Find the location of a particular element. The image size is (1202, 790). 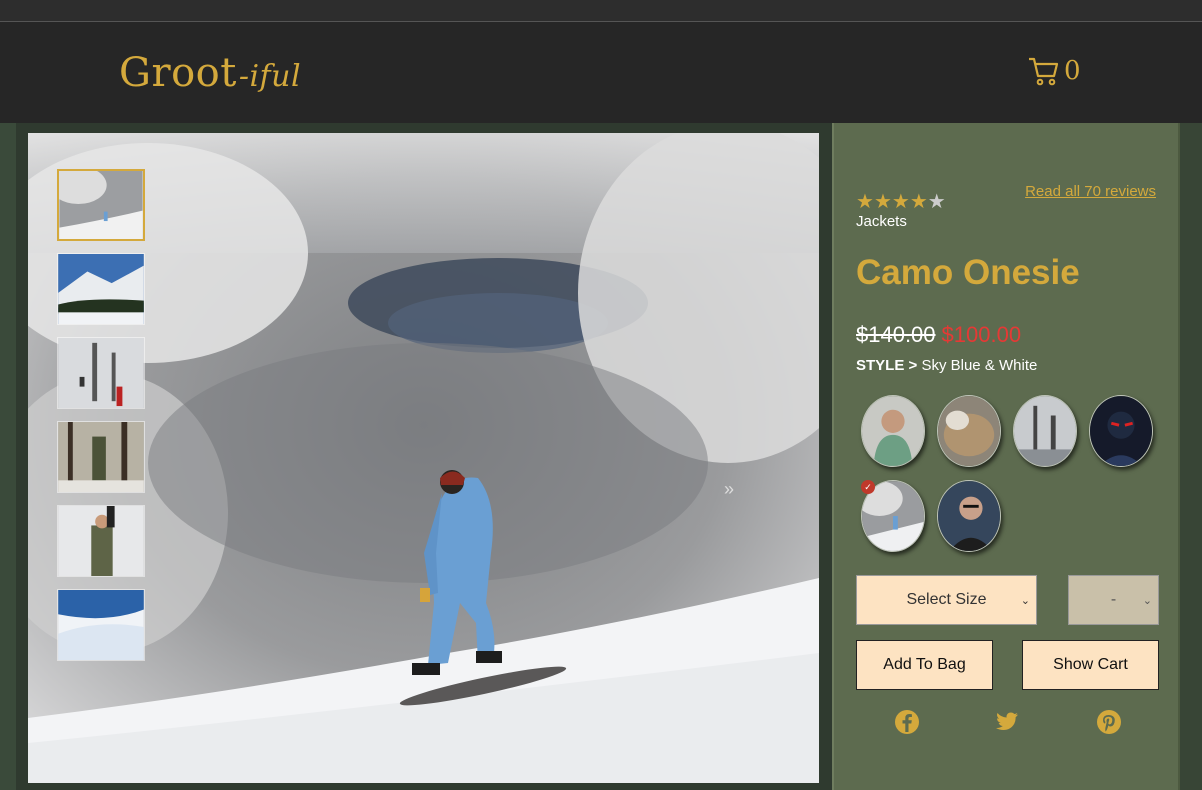

cart-icon is located at coordinates (1044, 71).